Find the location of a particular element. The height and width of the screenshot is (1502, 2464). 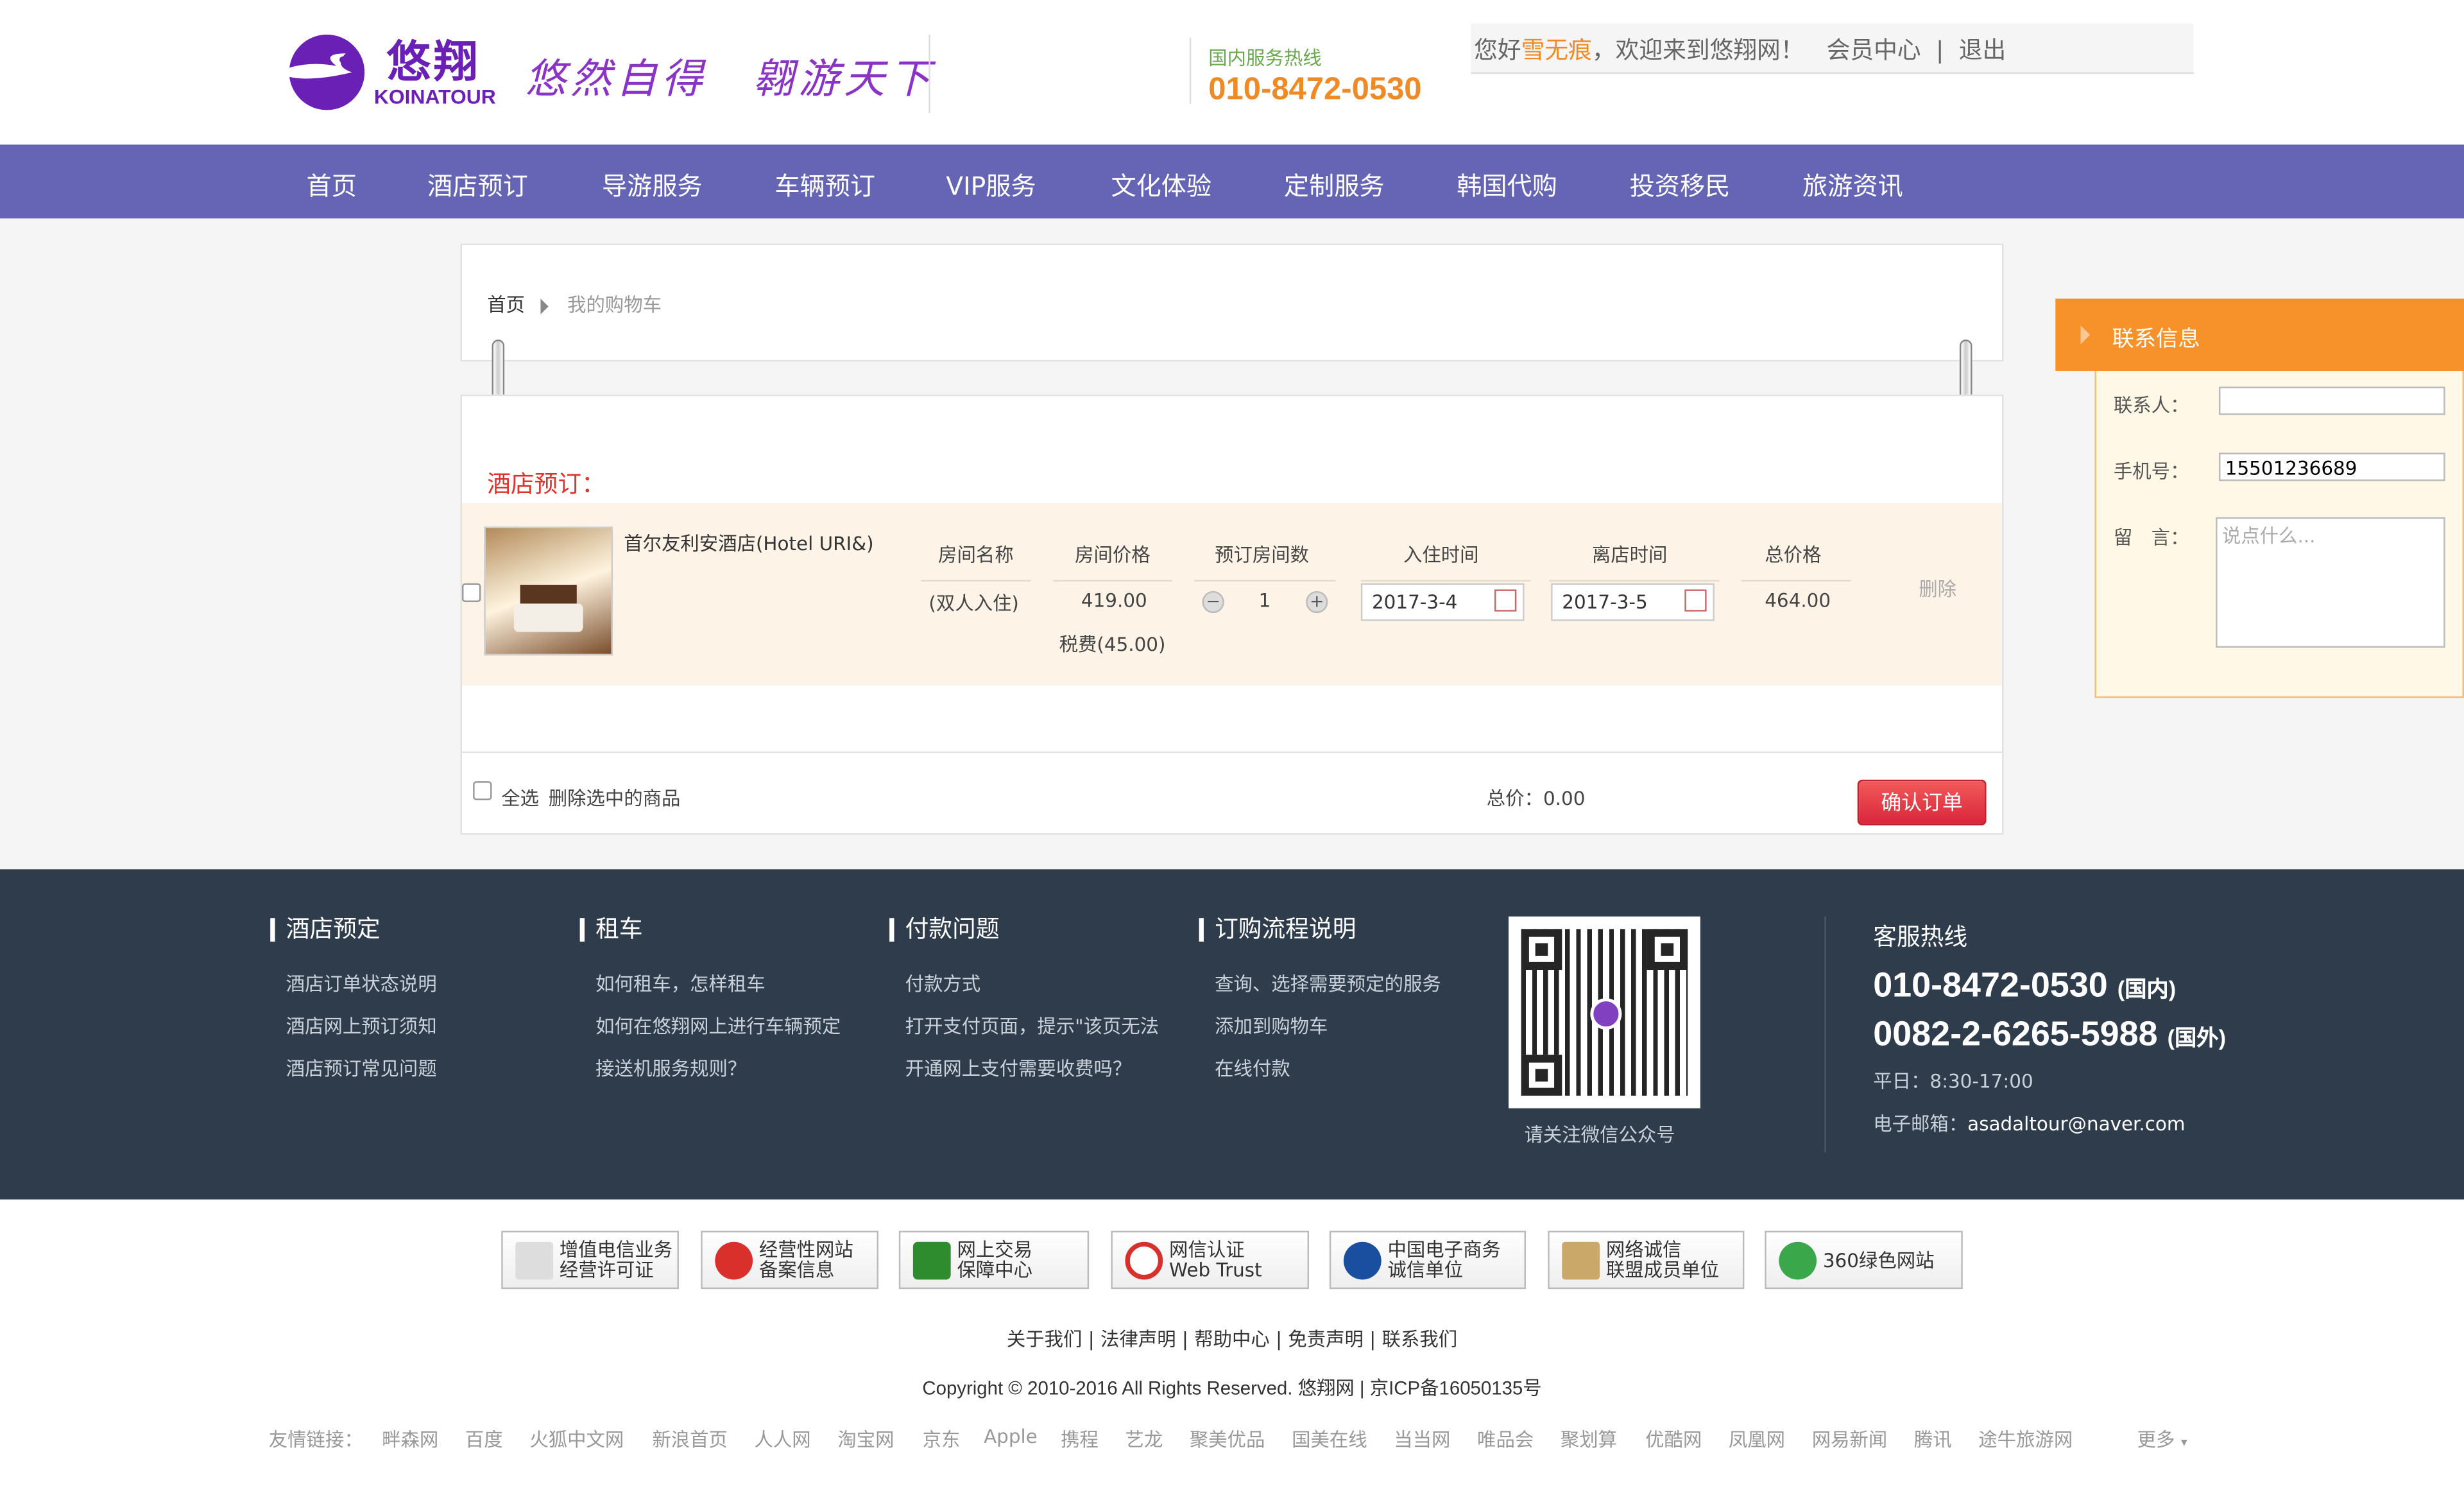

badge-ecommerce-credit: 中国电子商务 诚信单位 is located at coordinates (1427, 1260).